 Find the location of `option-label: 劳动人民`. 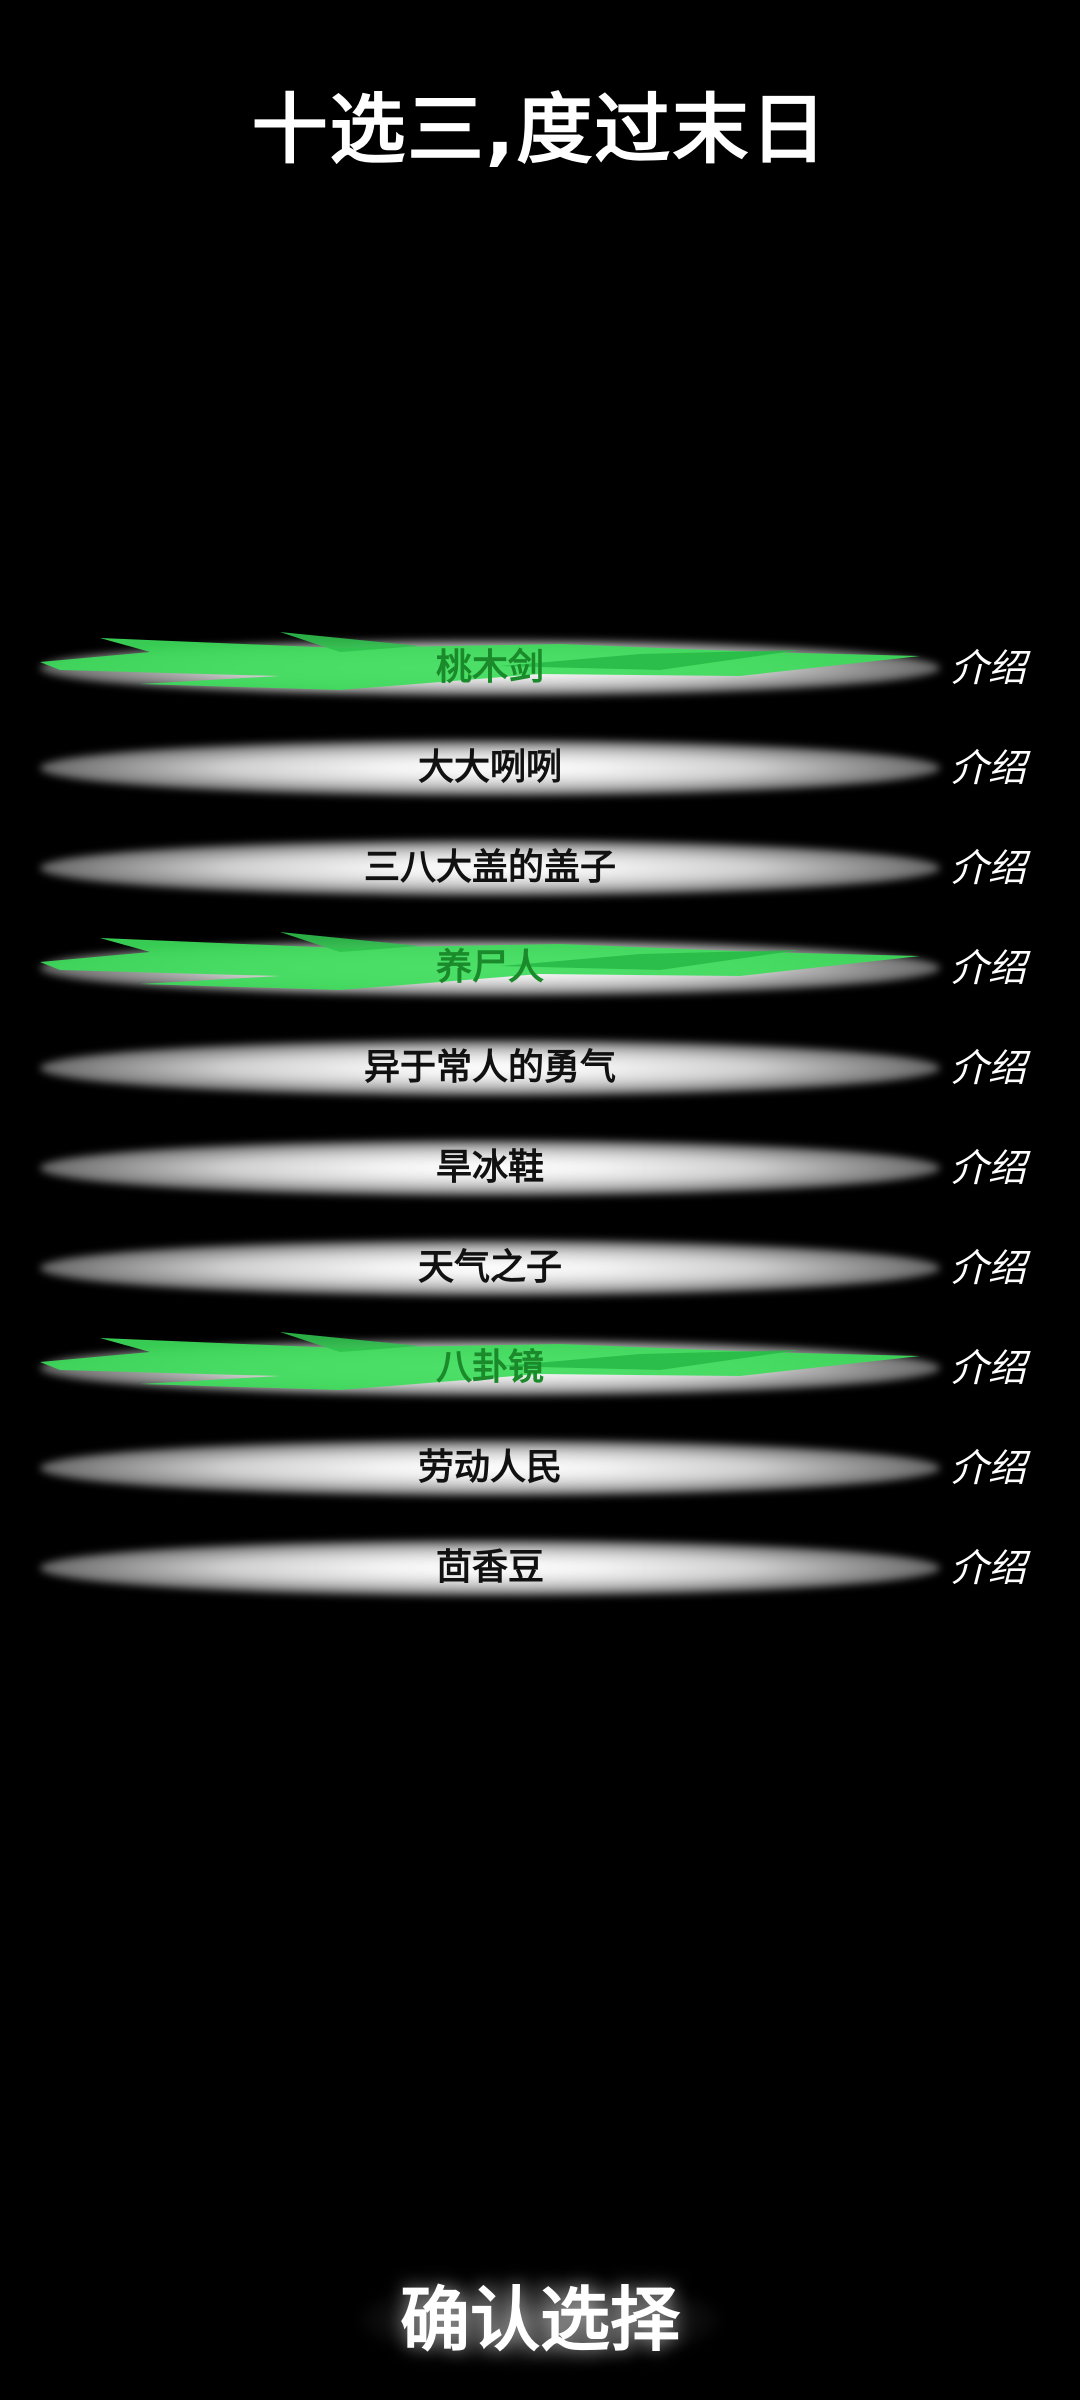

option-label: 劳动人民 is located at coordinates (489, 1467).